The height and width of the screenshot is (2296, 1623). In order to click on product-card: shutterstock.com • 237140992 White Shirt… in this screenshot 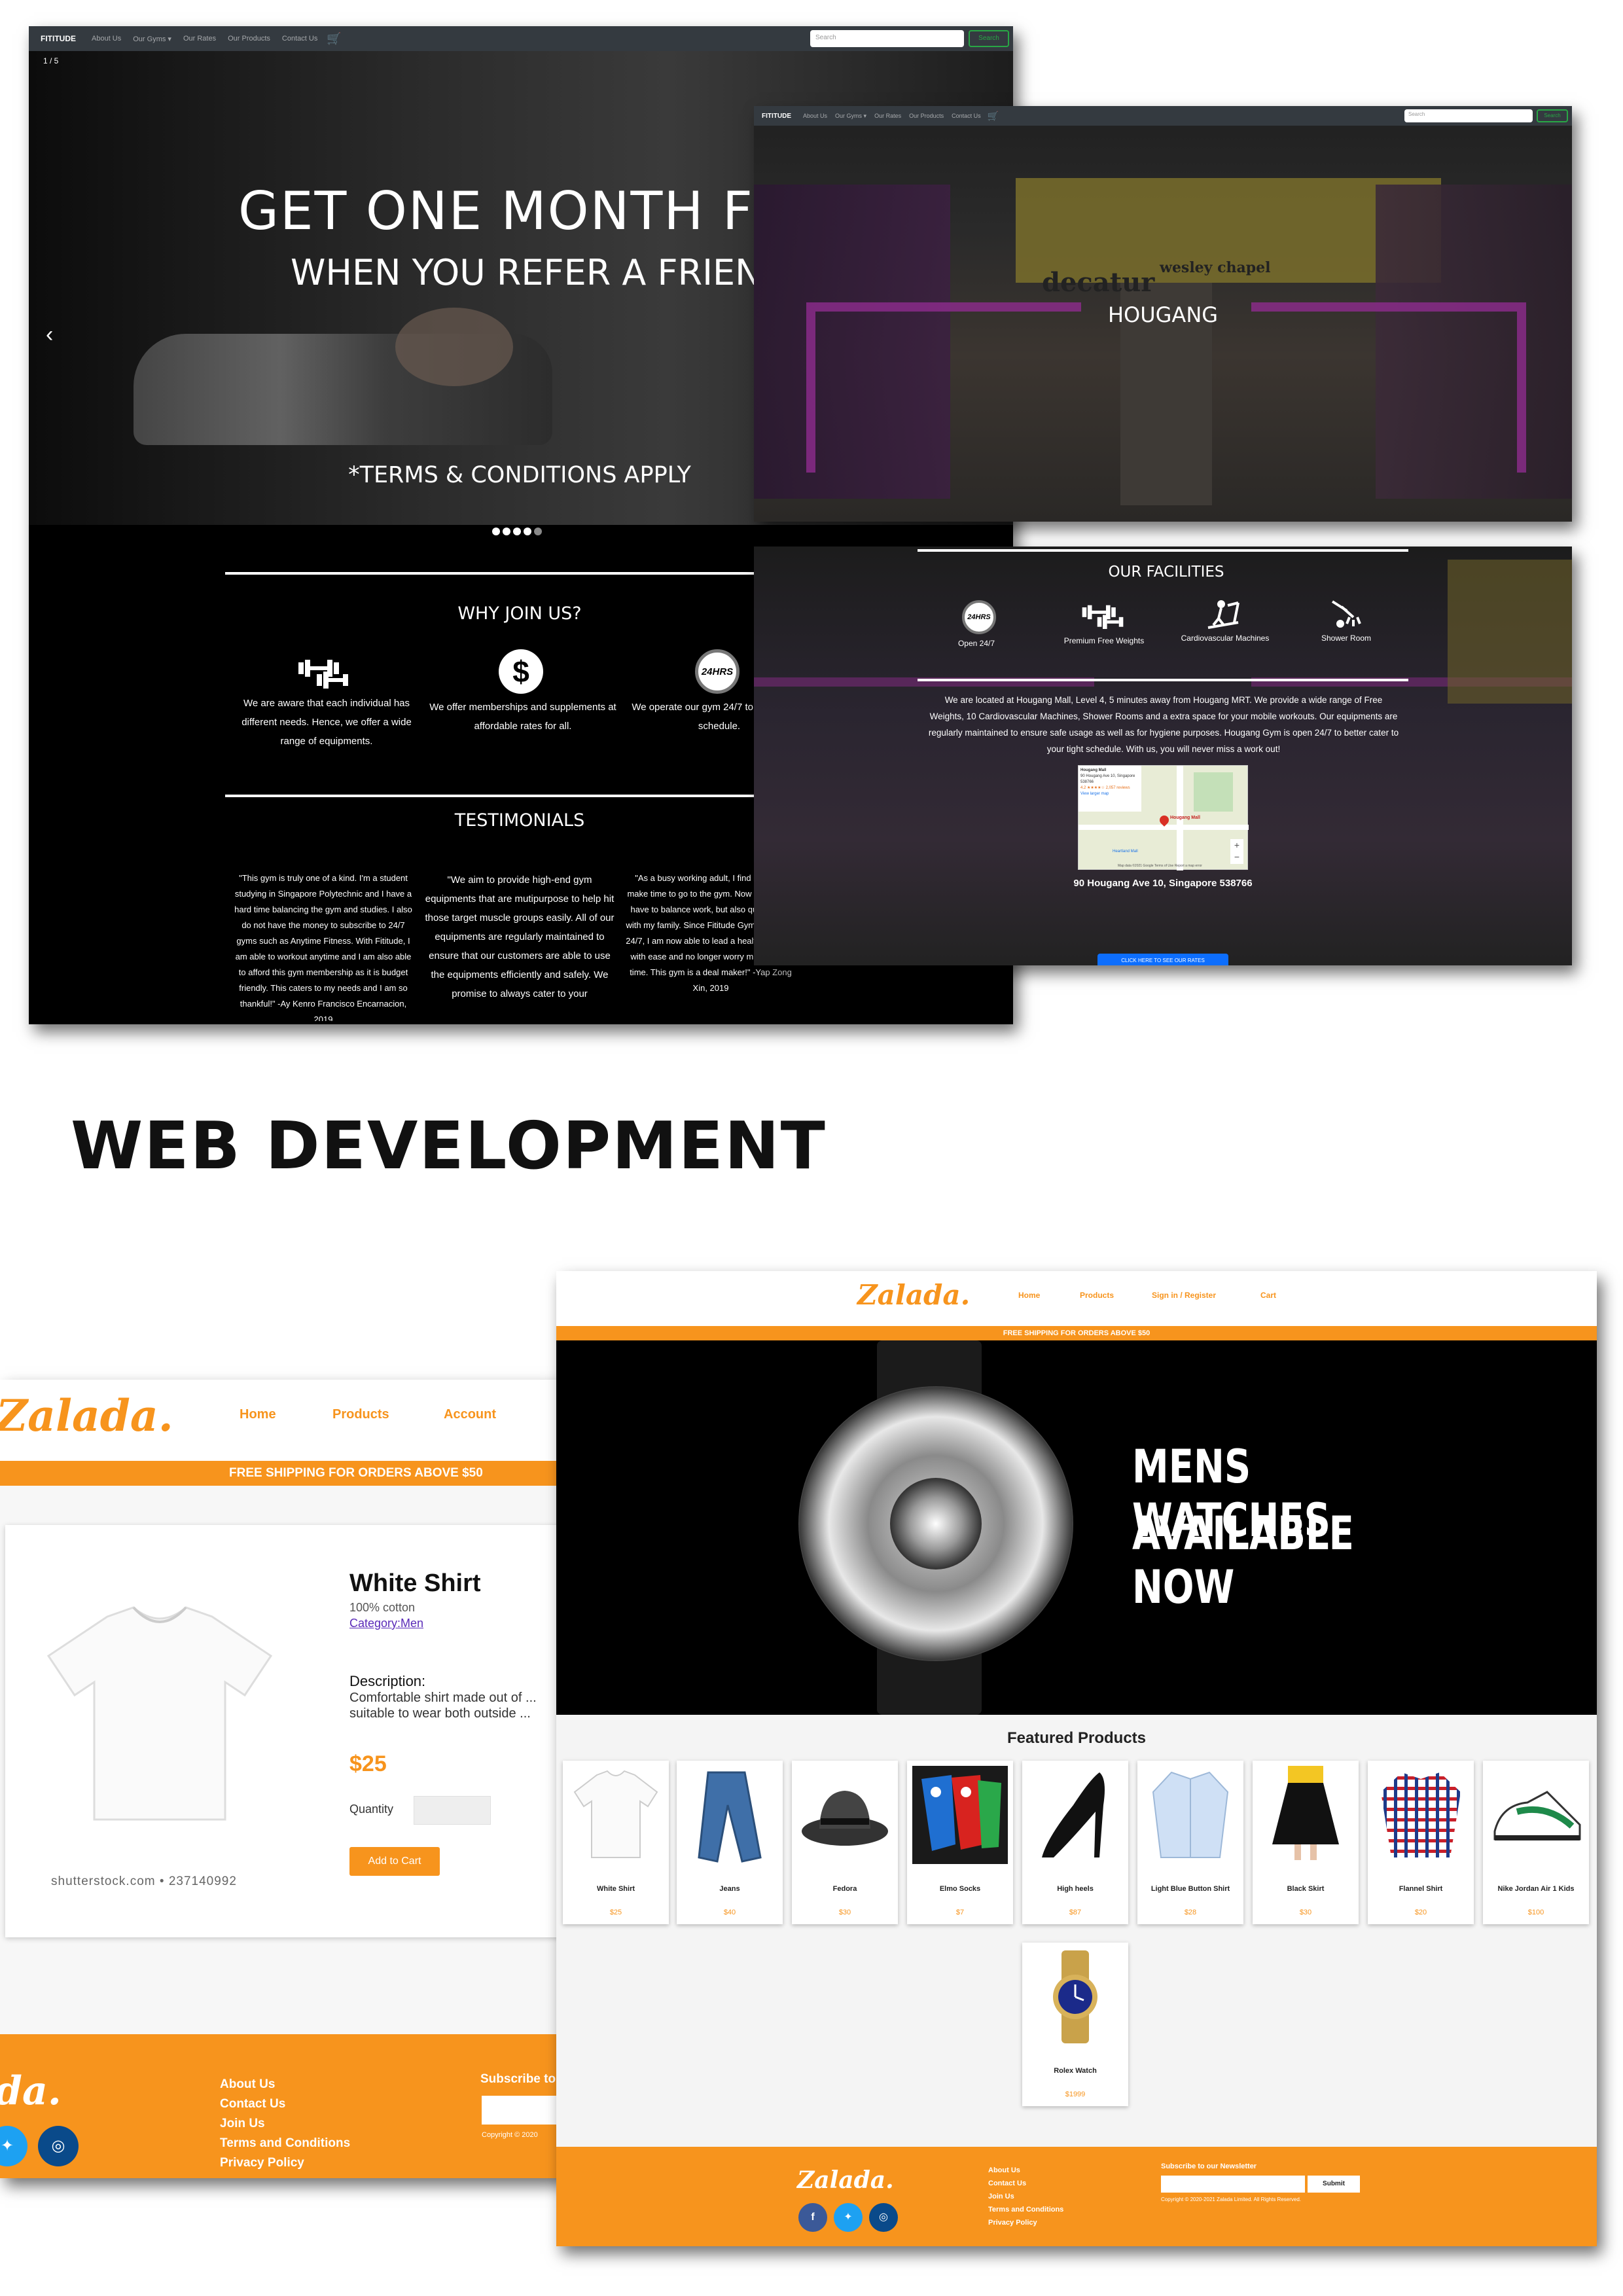, I will do `click(284, 1731)`.